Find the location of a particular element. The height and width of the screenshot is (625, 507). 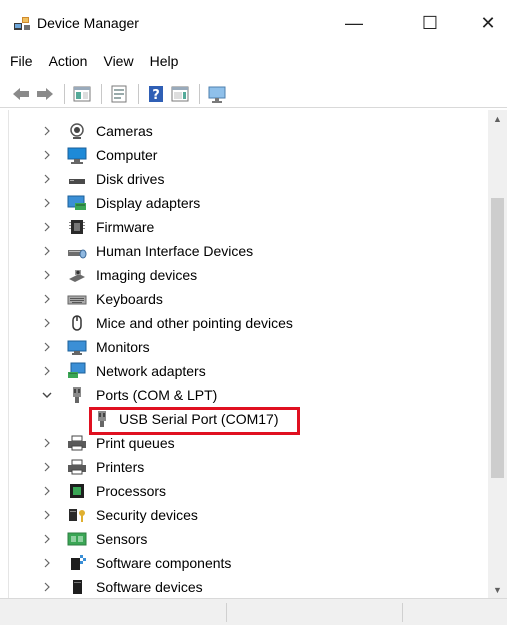

tree-category-item: Display adapters is located at coordinates (249, 203).